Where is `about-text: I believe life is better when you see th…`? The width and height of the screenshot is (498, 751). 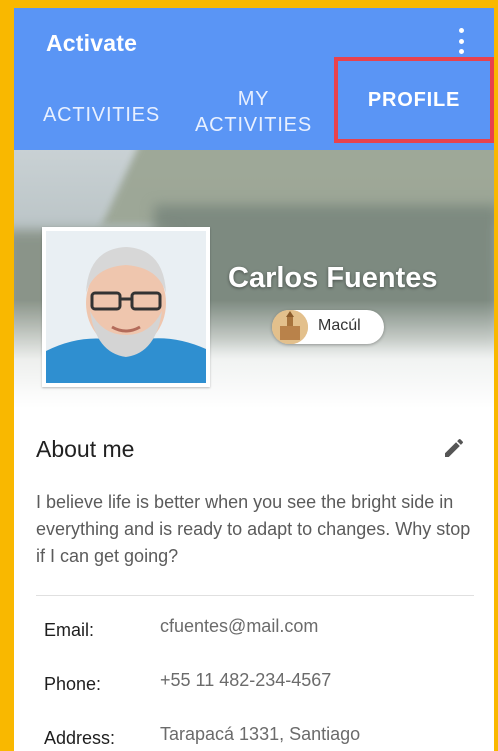
about-text: I believe life is better when you see th… is located at coordinates (253, 529).